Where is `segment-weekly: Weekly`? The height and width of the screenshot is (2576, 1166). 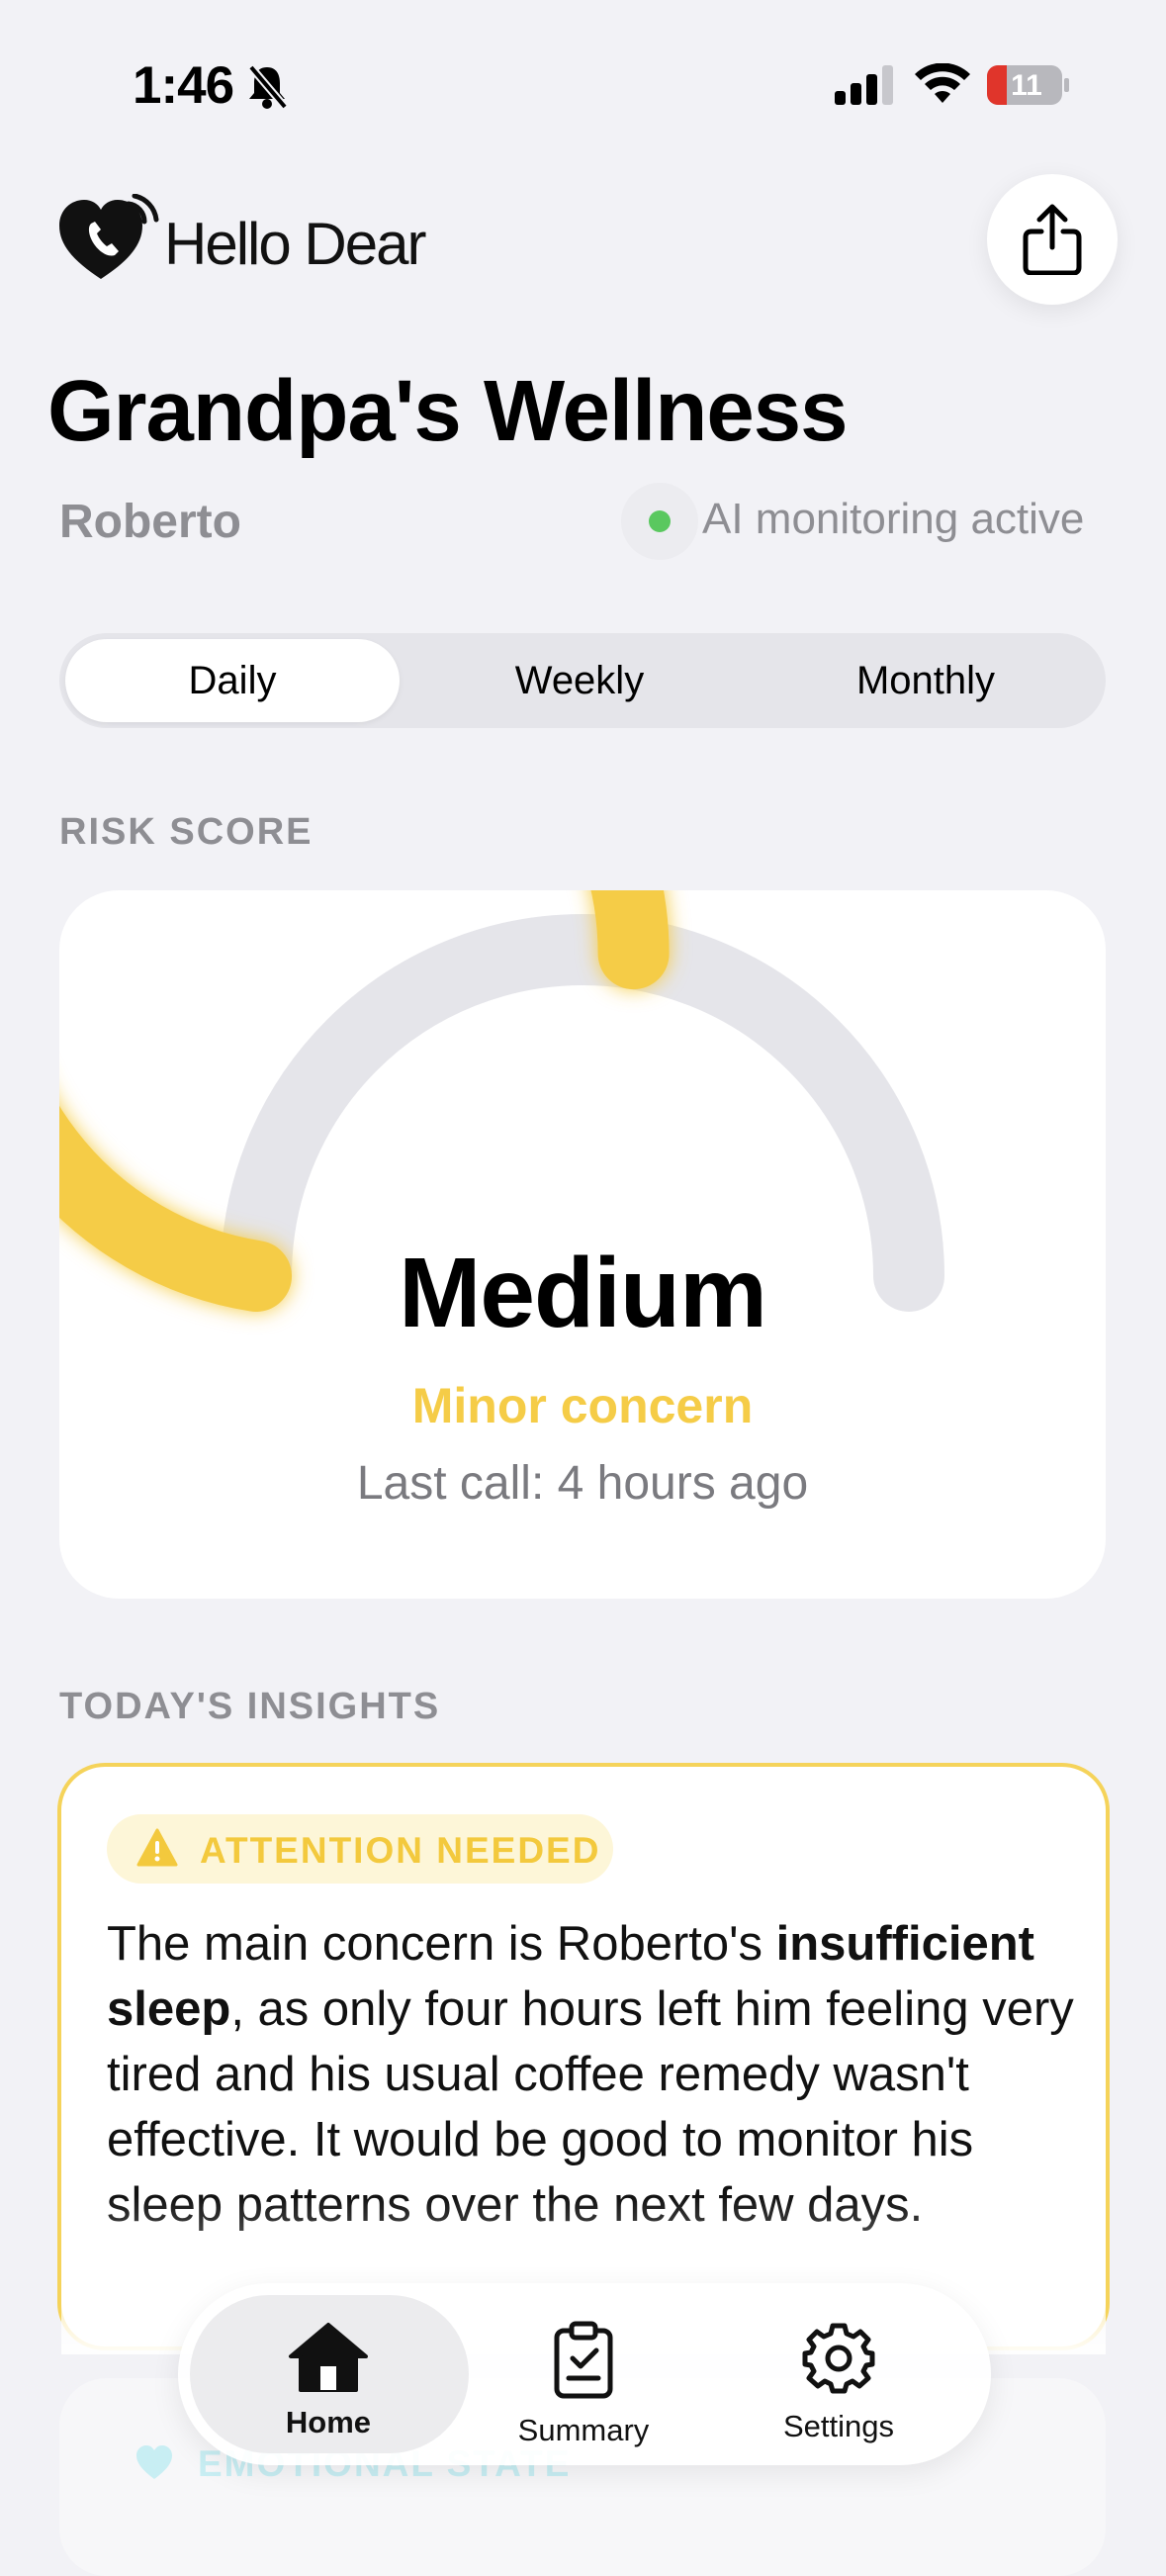
segment-weekly: Weekly is located at coordinates (579, 681).